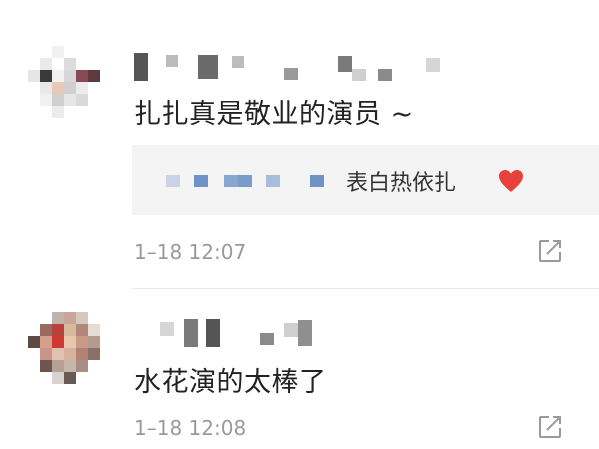 This screenshot has height=449, width=599. Describe the element at coordinates (274, 114) in the screenshot. I see `comment-text: 扎扎真是敬业的演员 ~` at that location.